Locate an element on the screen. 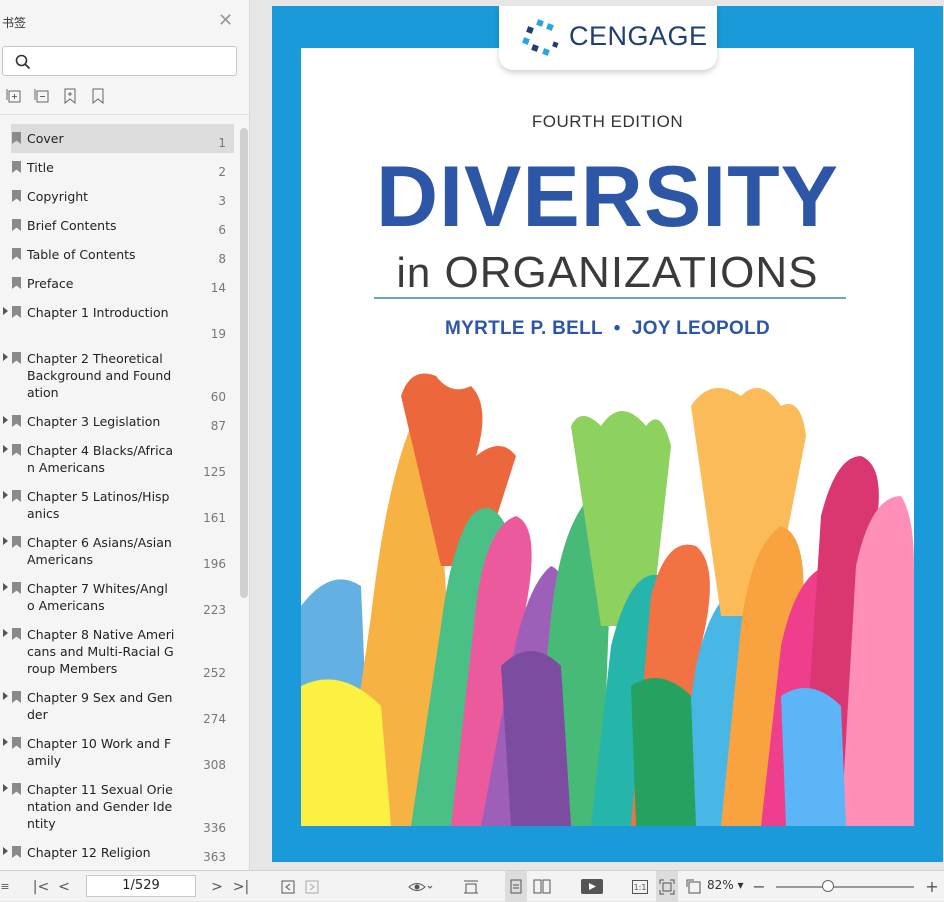 This screenshot has height=902, width=944. bookmark-page-number: 223 is located at coordinates (214, 610).